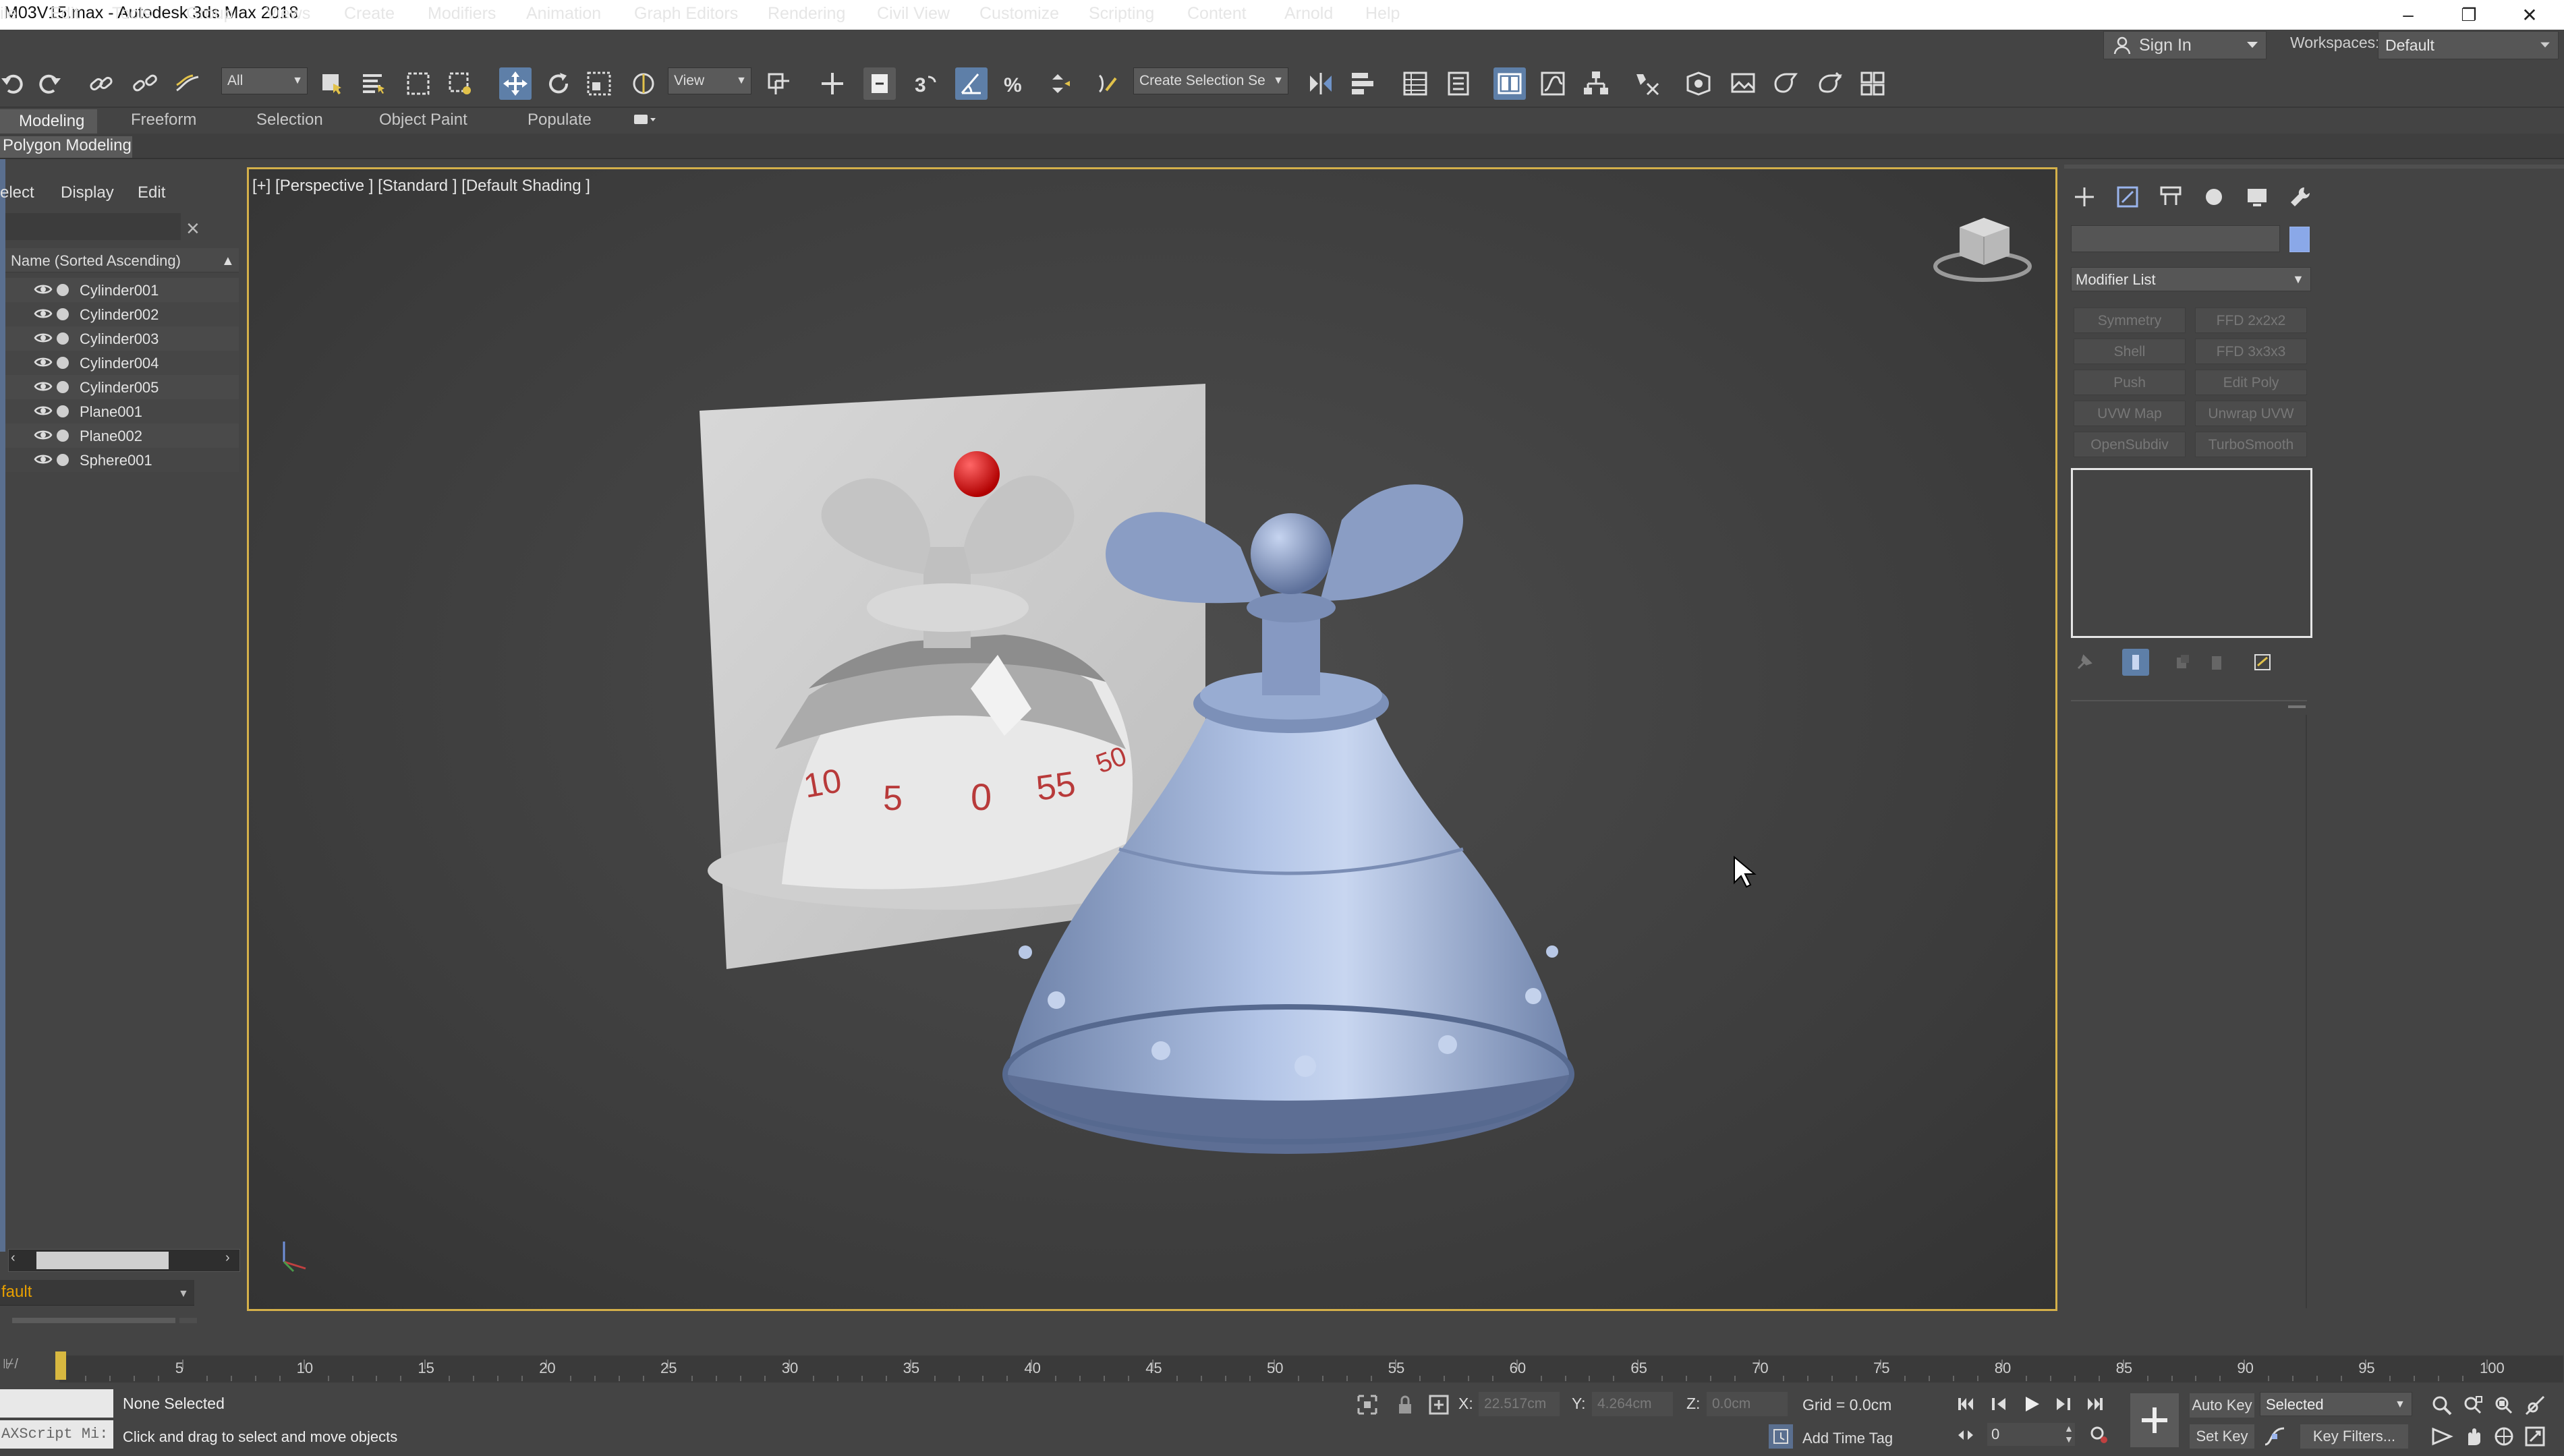 This screenshot has width=2564, height=1456. Describe the element at coordinates (1872, 83) in the screenshot. I see `render-active-shade-icon` at that location.